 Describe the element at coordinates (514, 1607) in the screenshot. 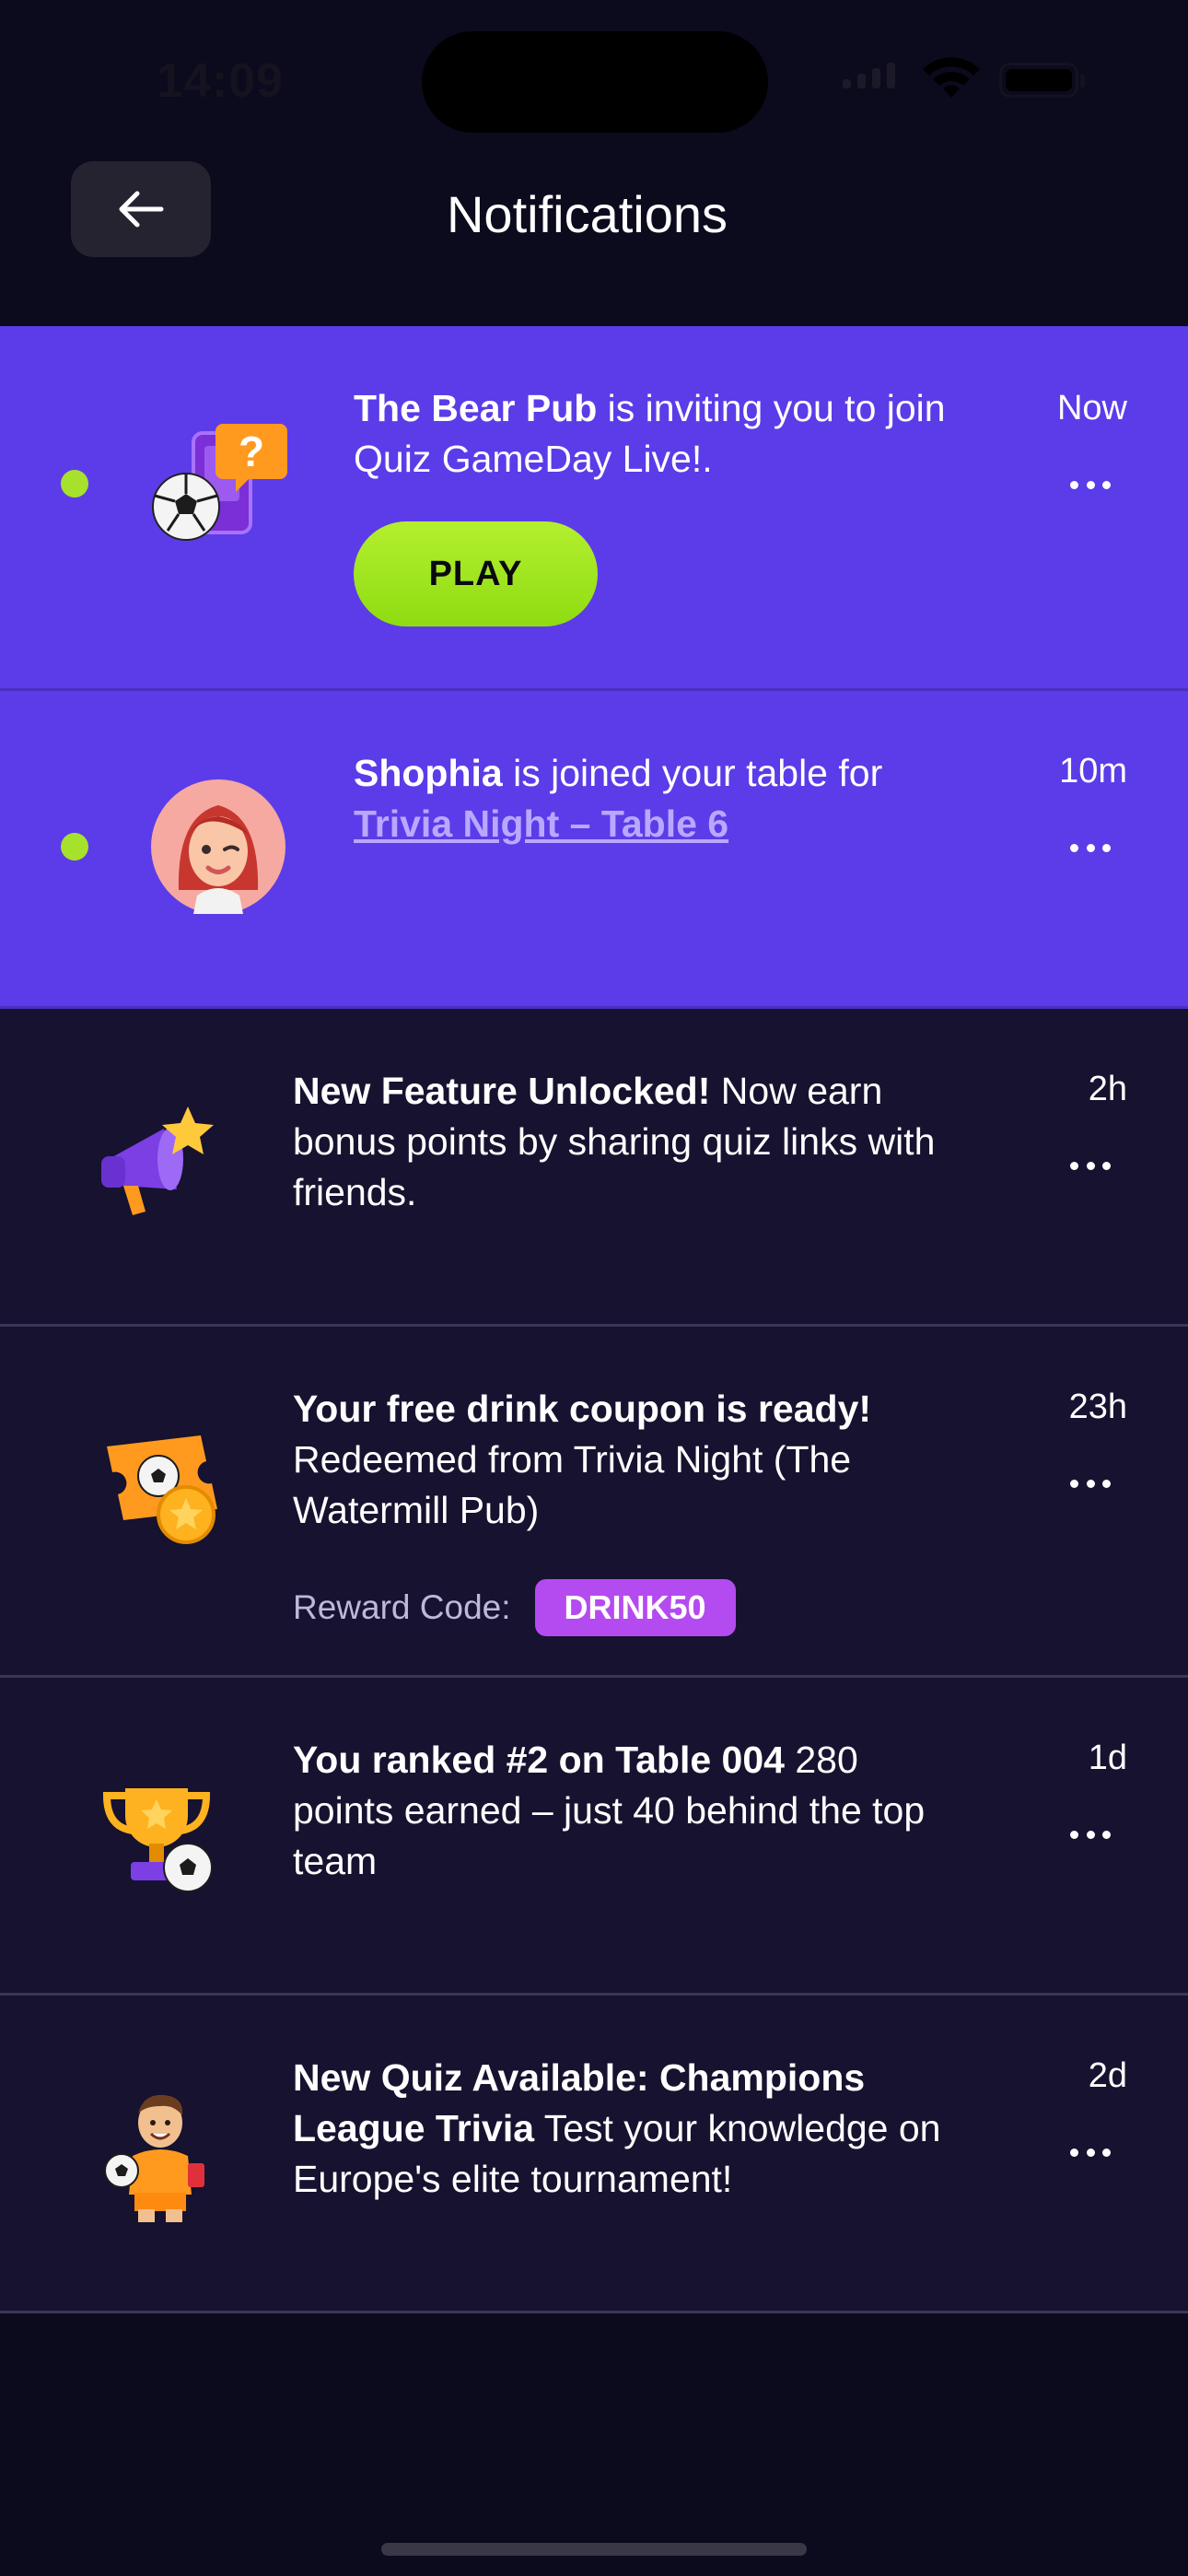

I see `reward-row: Reward Code: DRINK50` at that location.